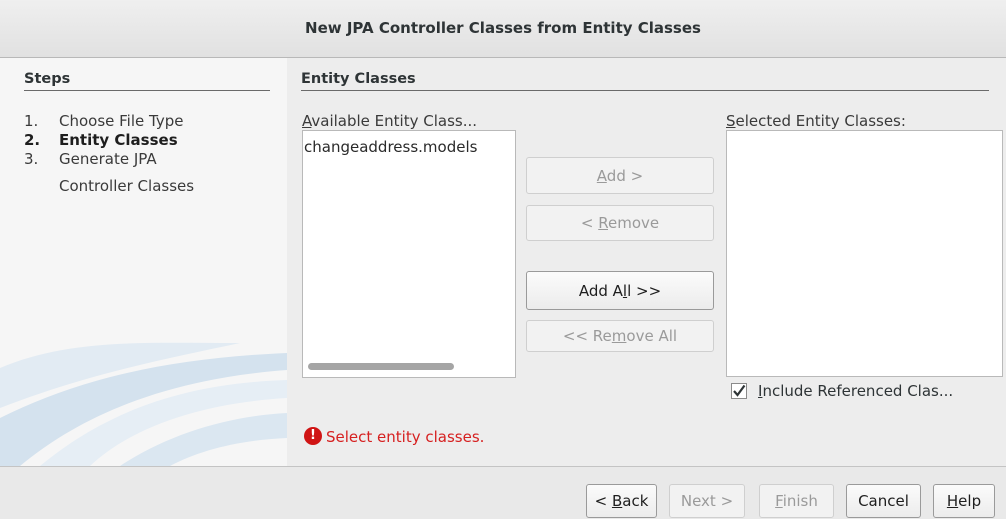  Describe the element at coordinates (603, 223) in the screenshot. I see `btn-mnemonic: R` at that location.